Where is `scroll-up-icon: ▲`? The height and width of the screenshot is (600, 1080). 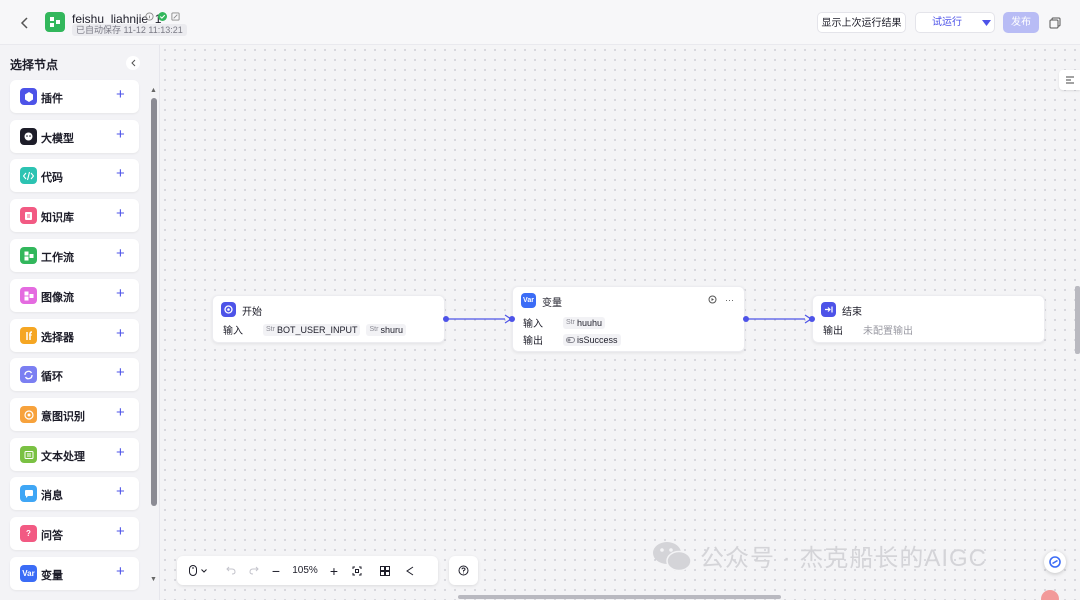 scroll-up-icon: ▲ is located at coordinates (153, 90).